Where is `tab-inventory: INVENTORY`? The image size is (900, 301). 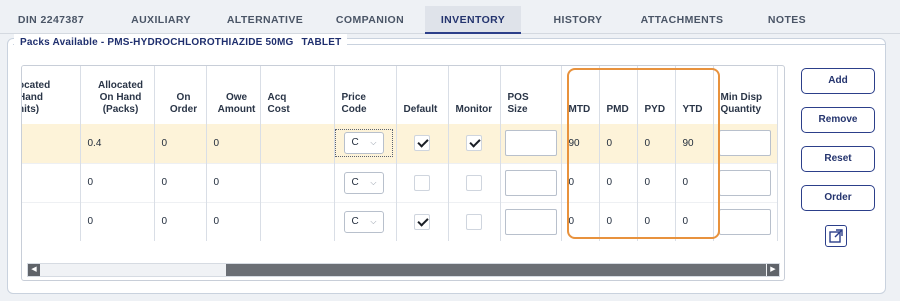
tab-inventory: INVENTORY is located at coordinates (473, 20).